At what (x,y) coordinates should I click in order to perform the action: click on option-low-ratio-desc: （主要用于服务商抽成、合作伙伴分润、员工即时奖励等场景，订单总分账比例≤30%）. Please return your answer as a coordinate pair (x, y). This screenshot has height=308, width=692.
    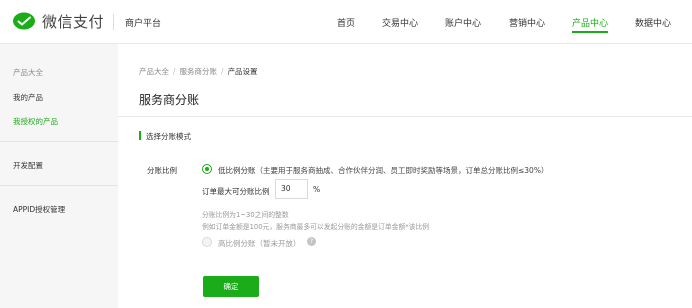
    Looking at the image, I should click on (402, 170).